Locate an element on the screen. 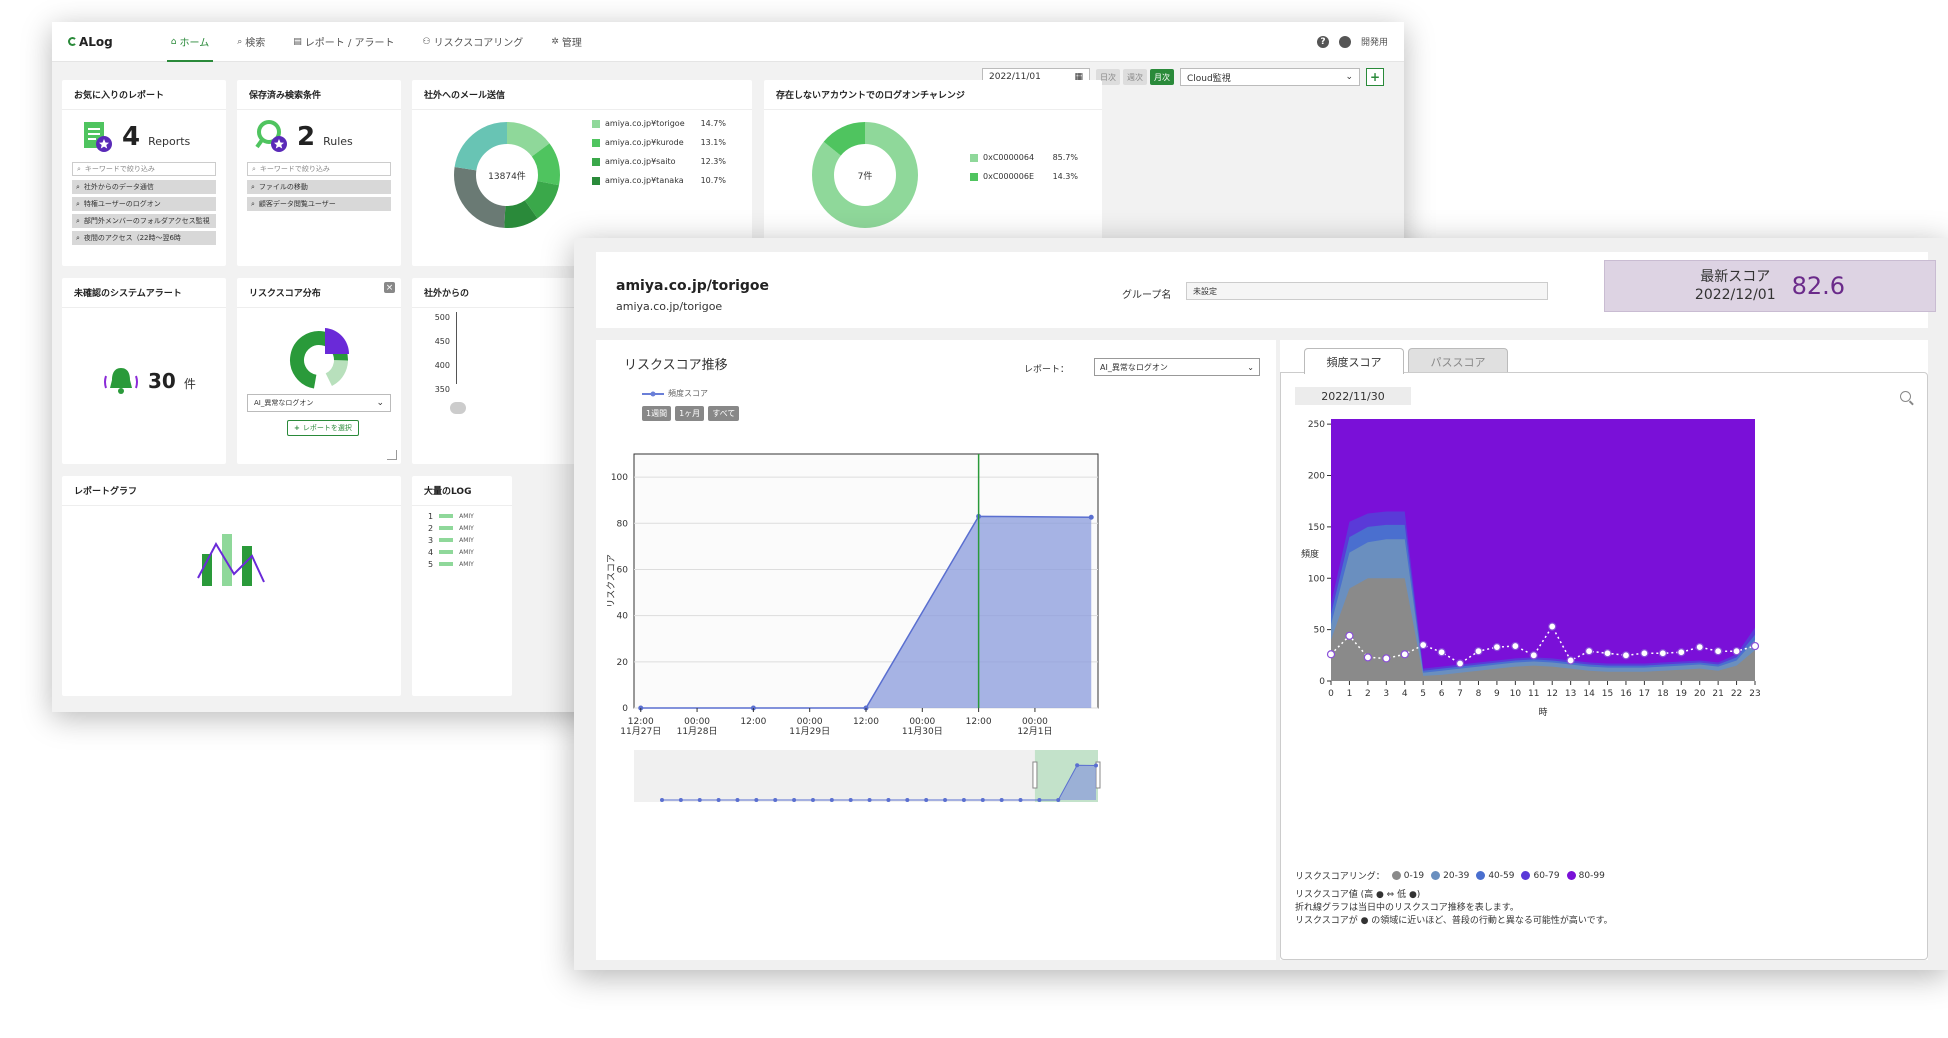 This screenshot has height=1038, width=1948. bulk-row-bar is located at coordinates (446, 564).